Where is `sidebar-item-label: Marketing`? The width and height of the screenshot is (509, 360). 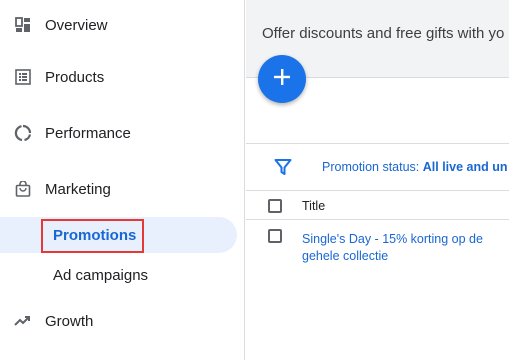 sidebar-item-label: Marketing is located at coordinates (78, 189).